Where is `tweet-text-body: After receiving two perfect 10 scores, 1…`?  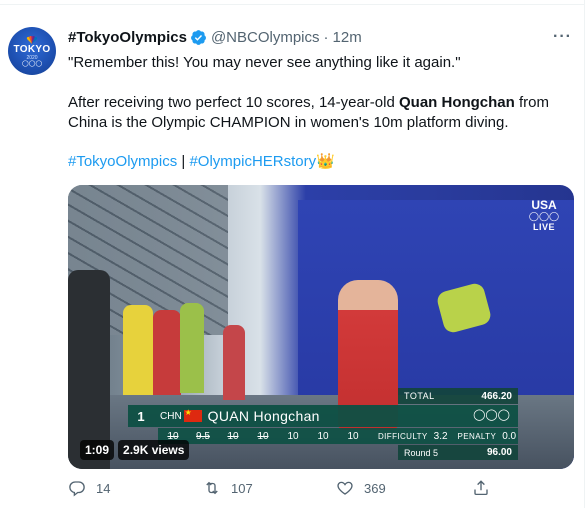
tweet-text-body: After receiving two perfect 10 scores, 1… is located at coordinates (318, 113).